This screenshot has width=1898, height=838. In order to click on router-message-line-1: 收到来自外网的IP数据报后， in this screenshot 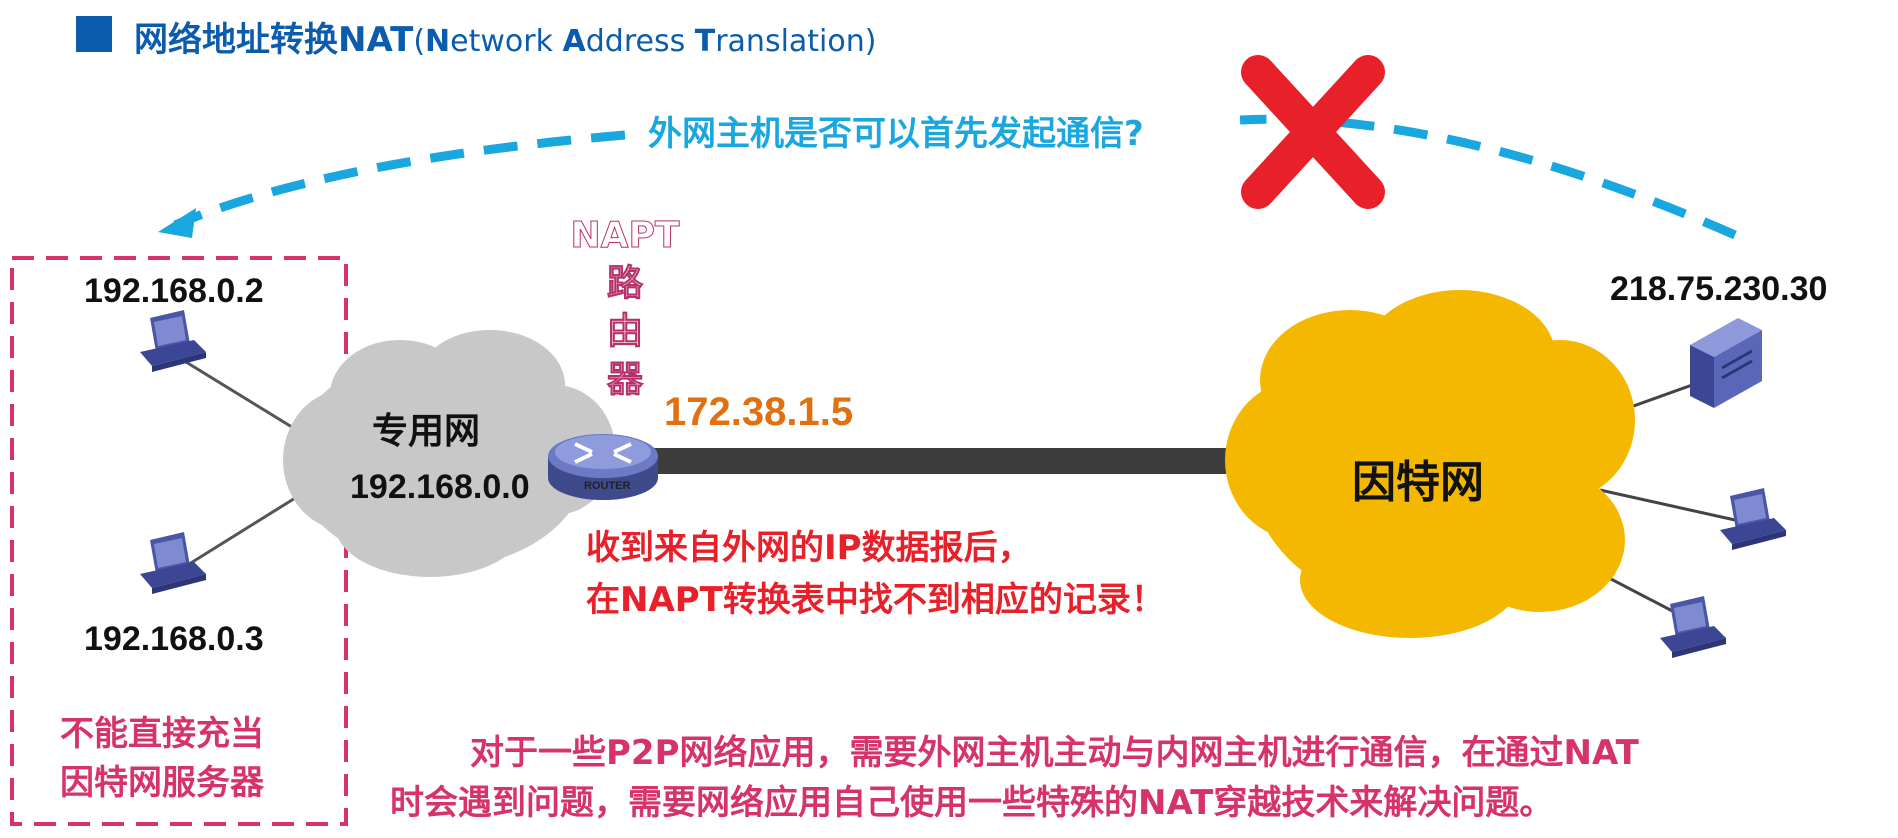, I will do `click(809, 548)`.